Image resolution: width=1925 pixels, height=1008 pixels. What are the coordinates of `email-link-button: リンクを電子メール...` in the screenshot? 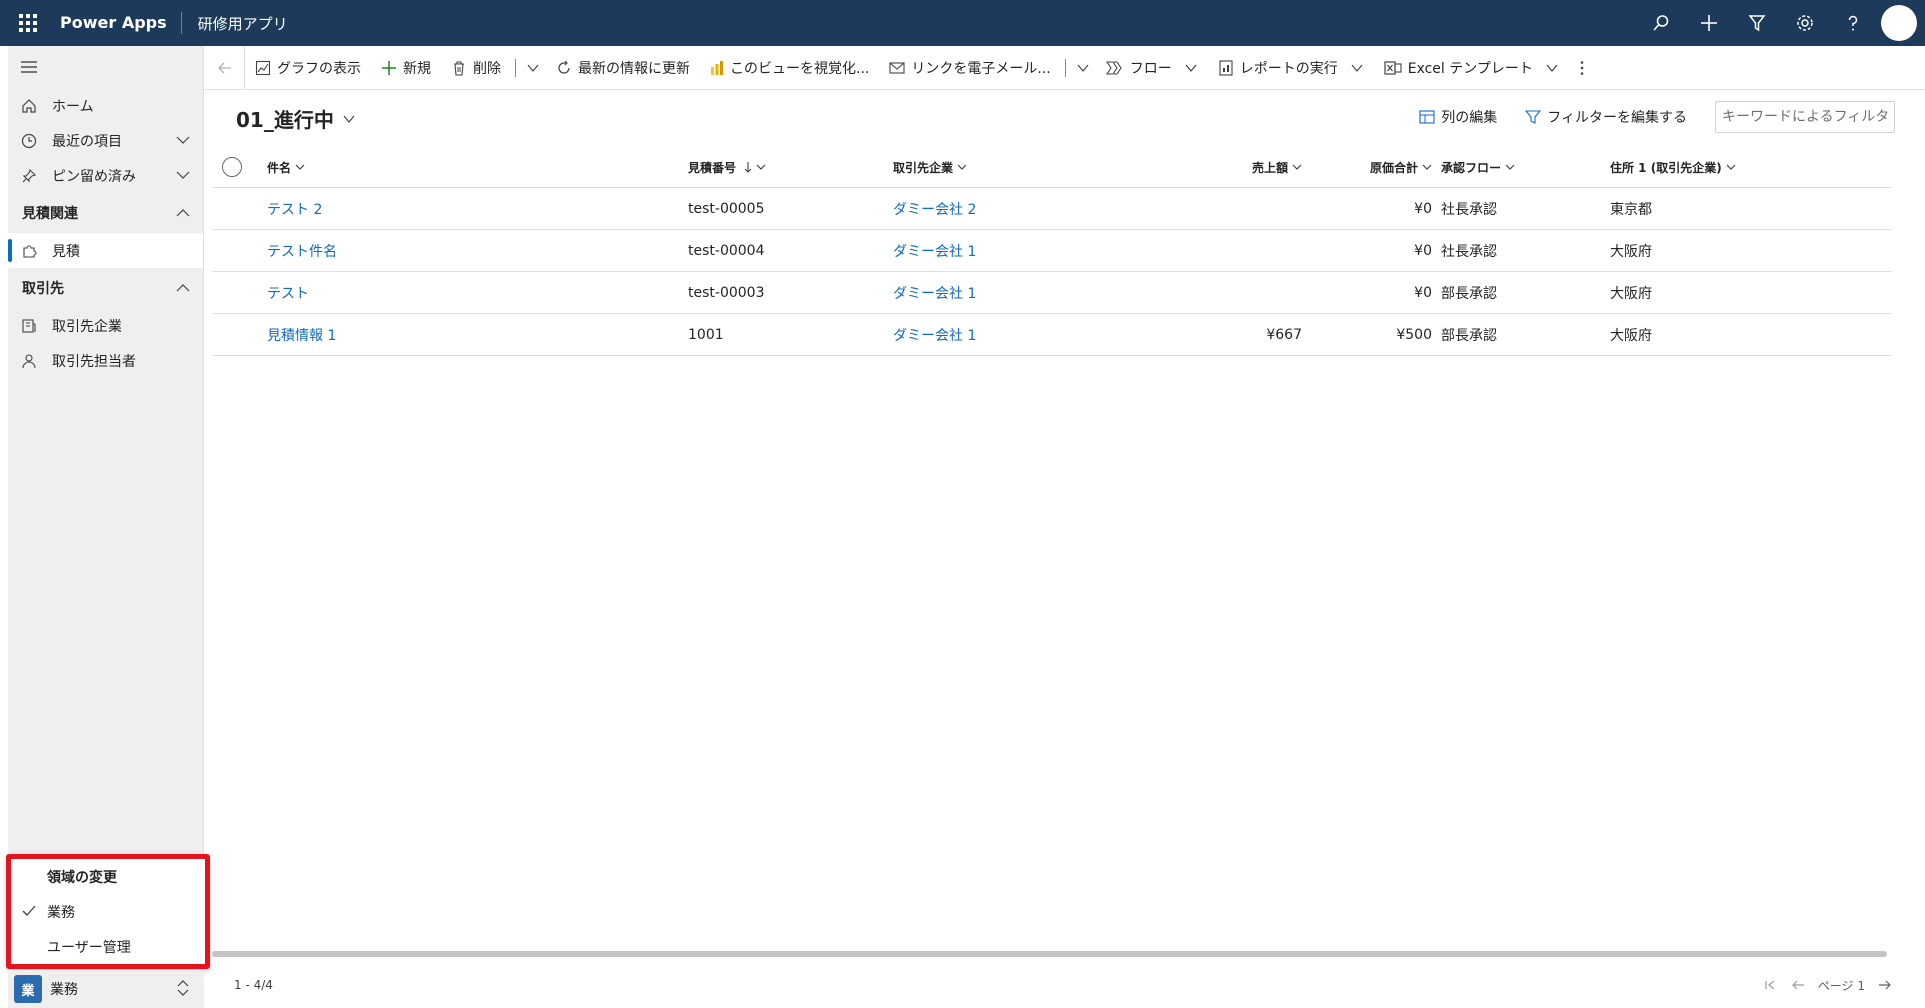 It's located at (969, 68).